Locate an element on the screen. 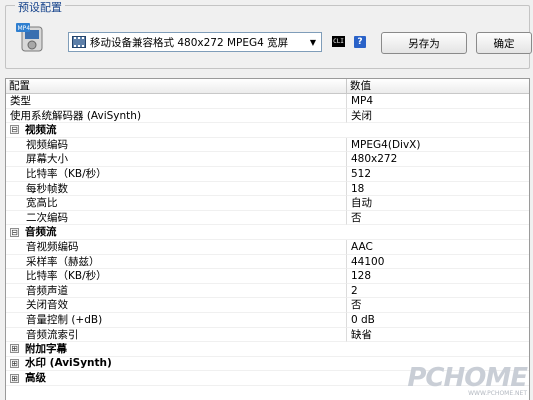 The image size is (533, 400). row-label: 音视频编码 is located at coordinates (176, 247).